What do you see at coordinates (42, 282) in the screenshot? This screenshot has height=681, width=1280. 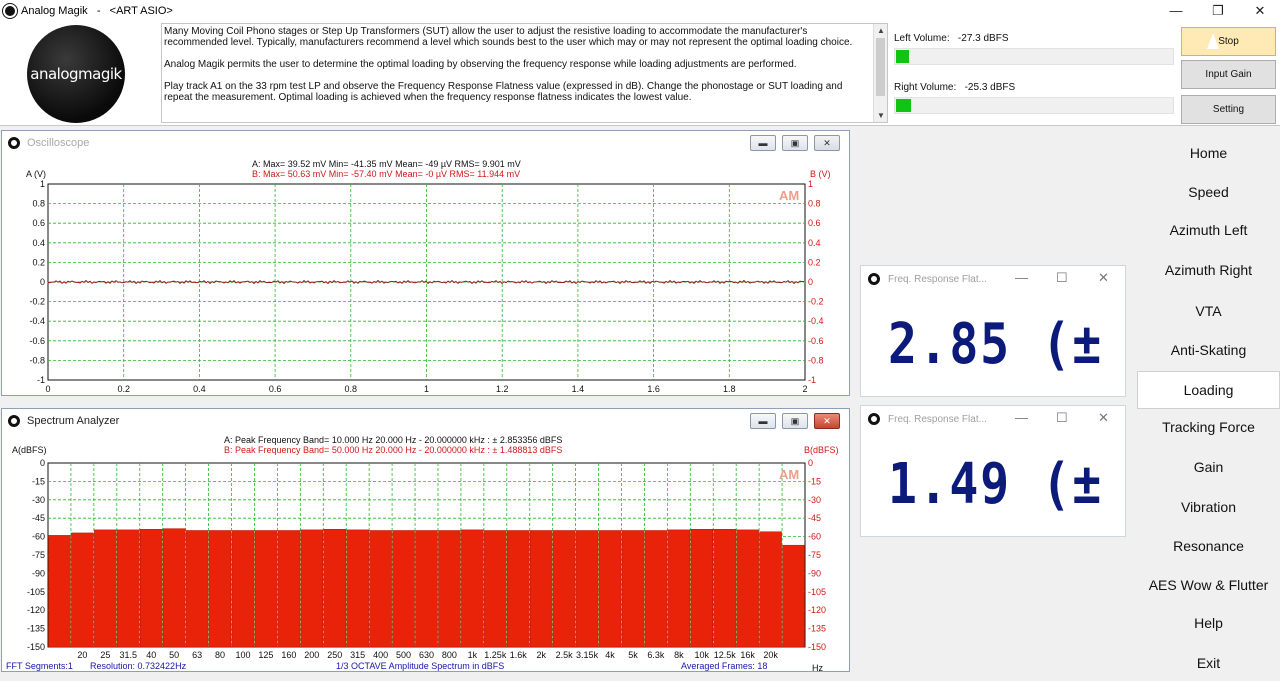 I see `y-tick-label-left: 0` at bounding box center [42, 282].